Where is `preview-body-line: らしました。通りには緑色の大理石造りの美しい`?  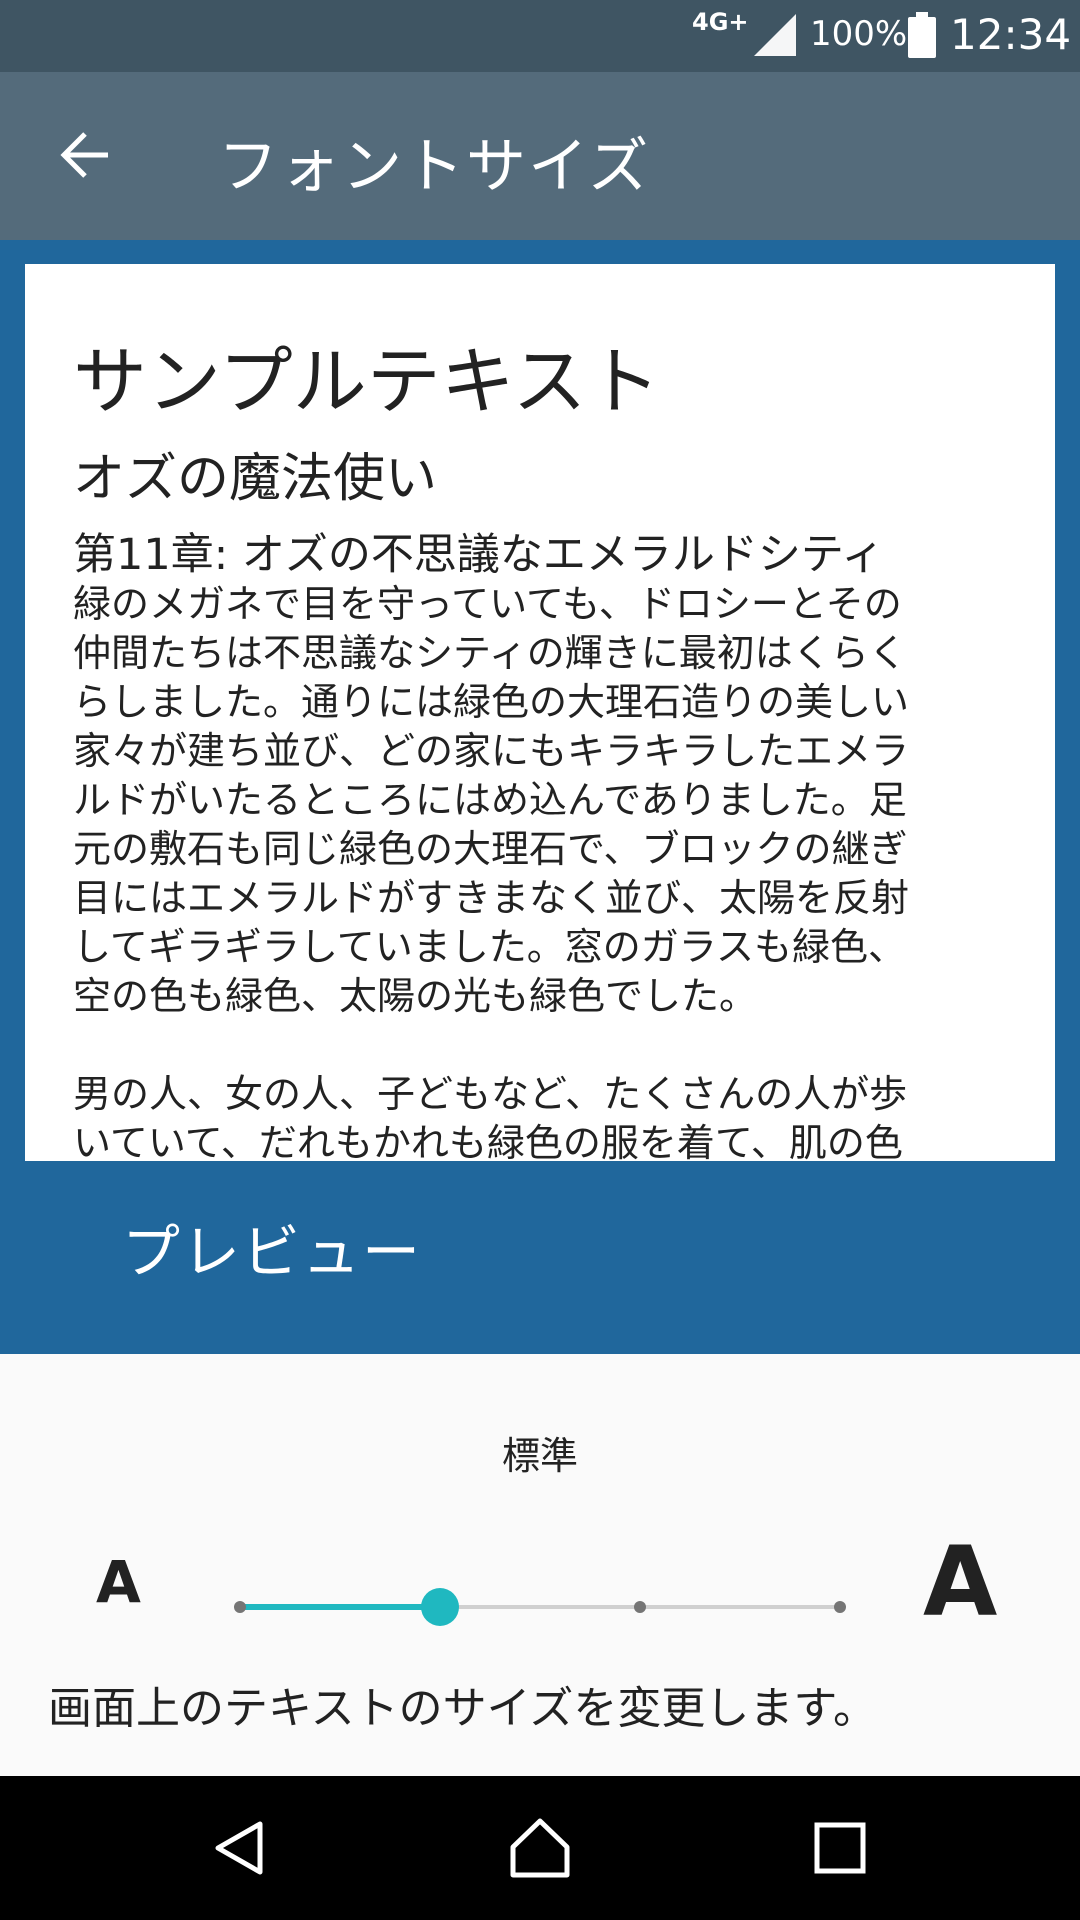
preview-body-line: らしました。通りには緑色の大理石造りの美しい is located at coordinates (491, 702).